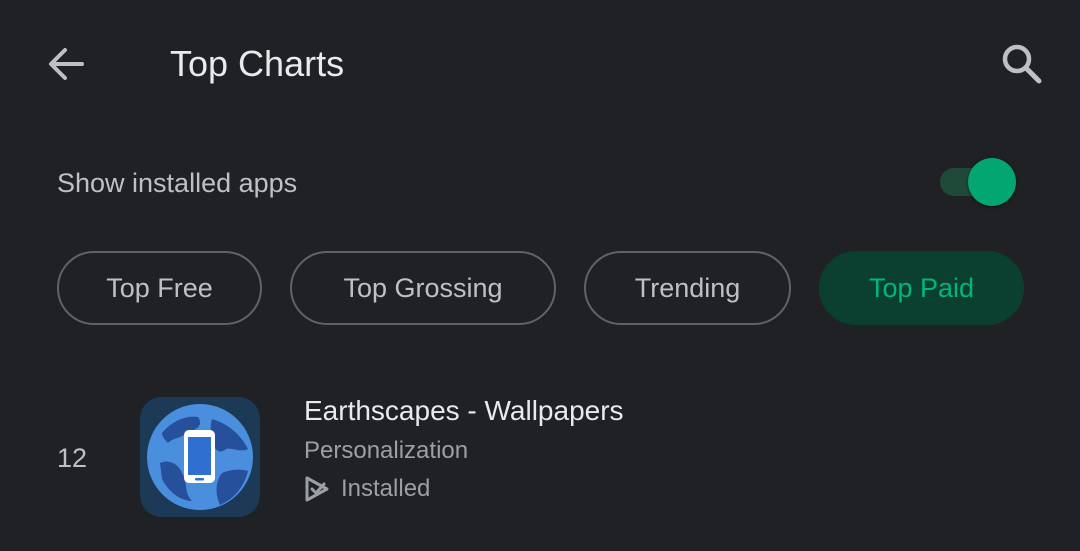  I want to click on app-name: Earthscapes - Wallpapers, so click(464, 411).